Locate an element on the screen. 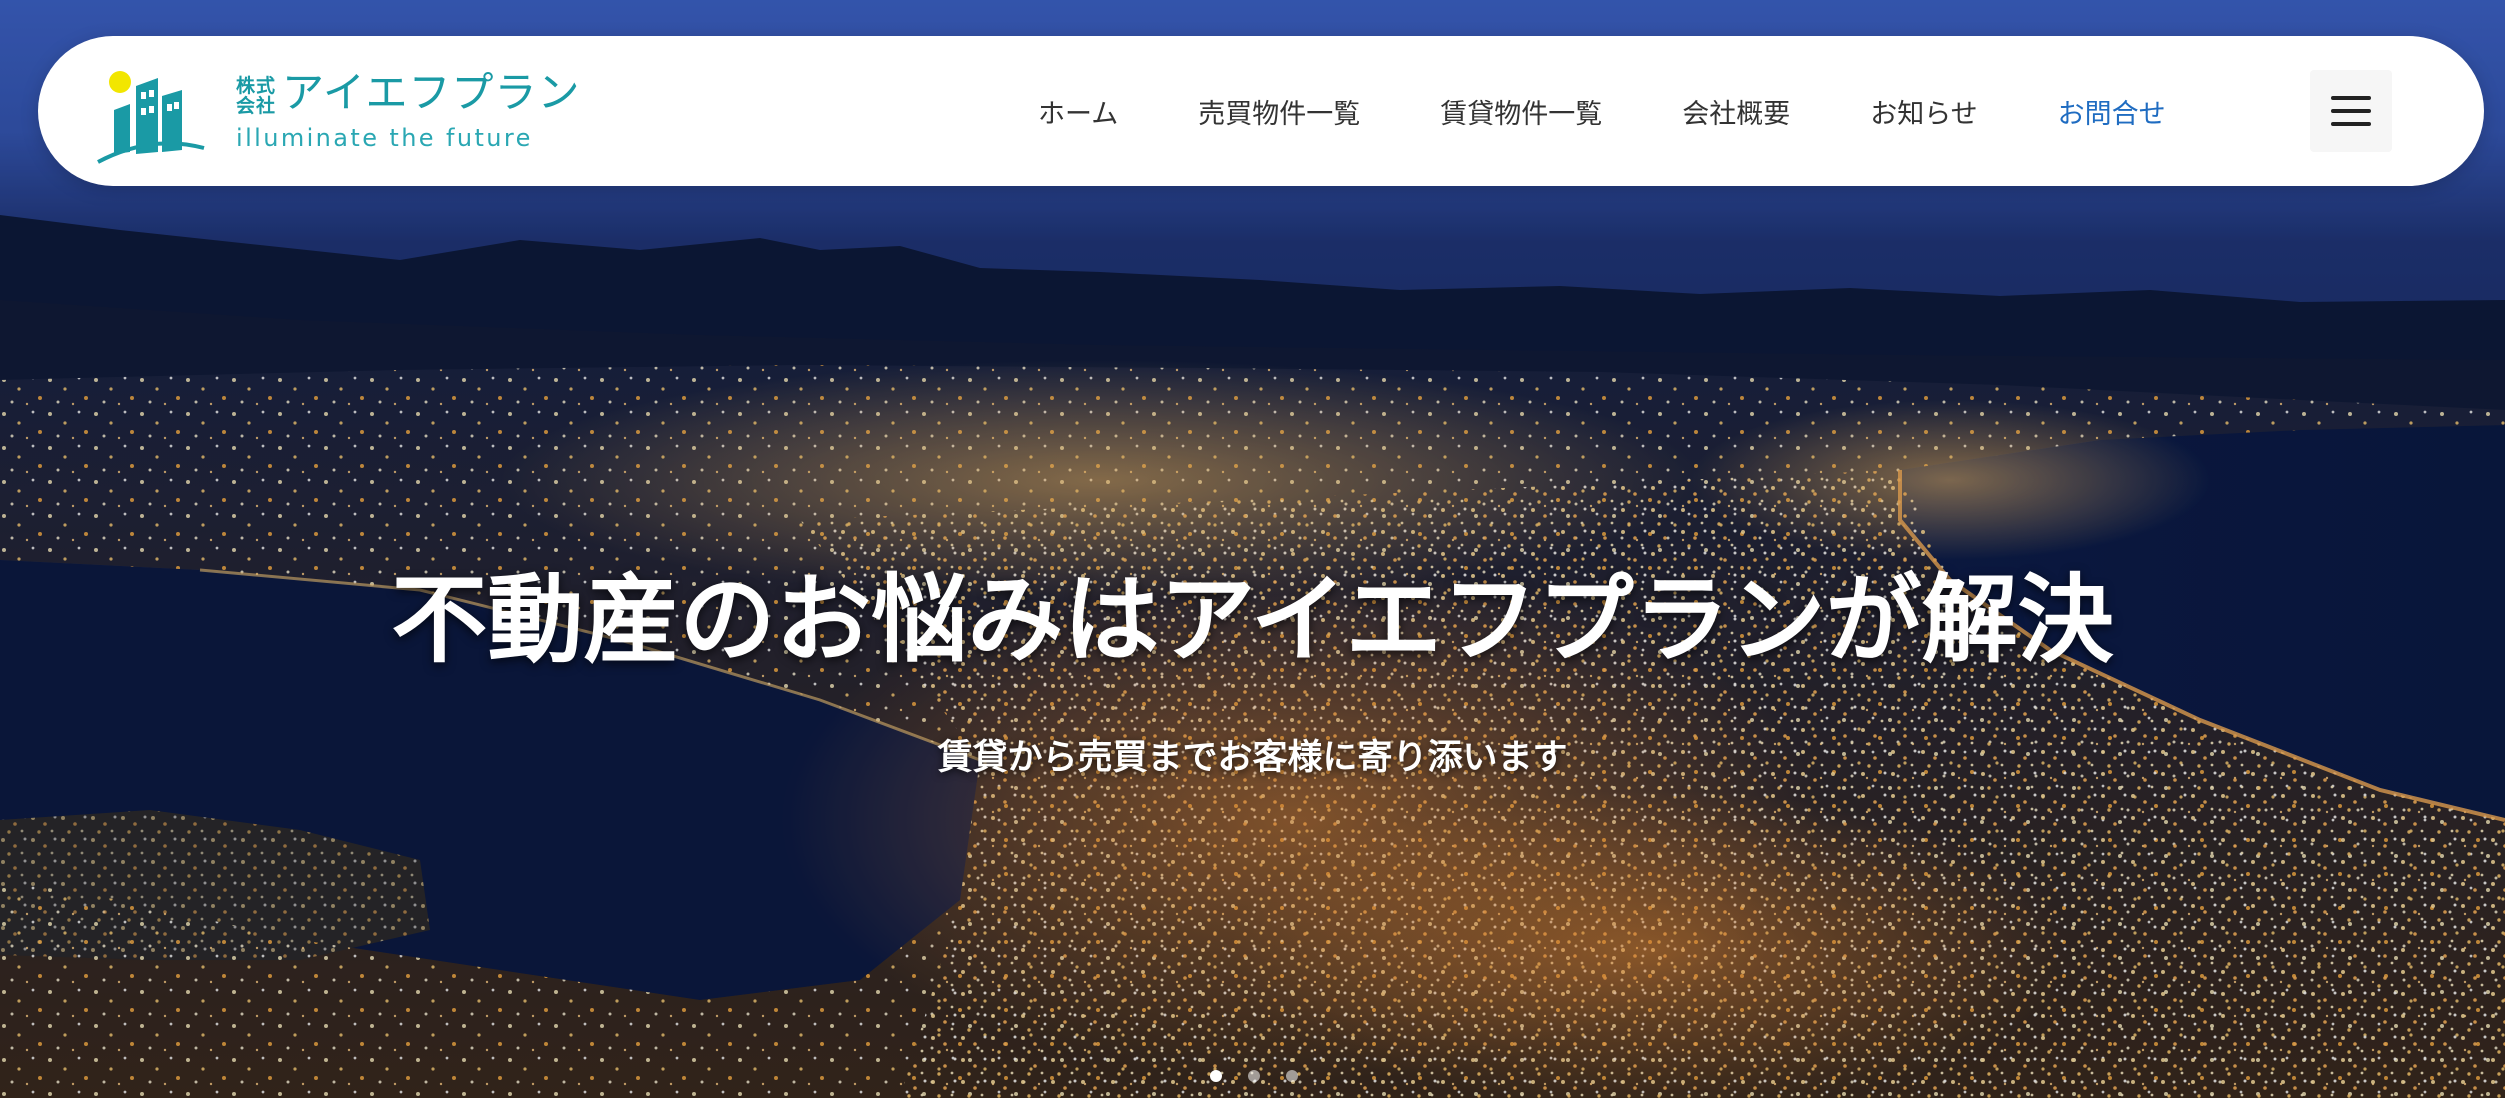  slider-dots is located at coordinates (1254, 1077).